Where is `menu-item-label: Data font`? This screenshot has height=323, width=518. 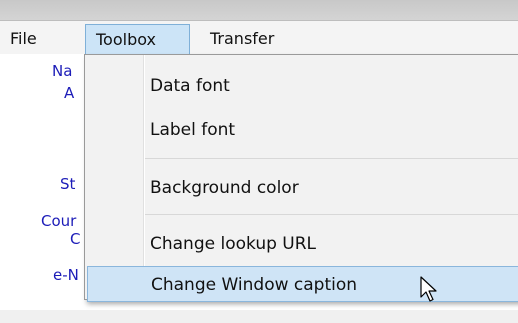 menu-item-label: Data font is located at coordinates (190, 86).